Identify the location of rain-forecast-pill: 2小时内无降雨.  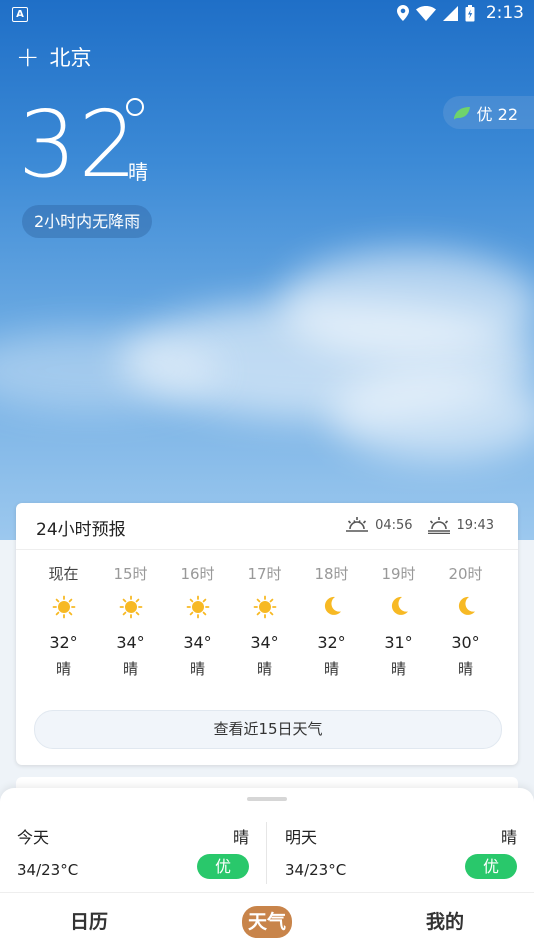
(87, 221).